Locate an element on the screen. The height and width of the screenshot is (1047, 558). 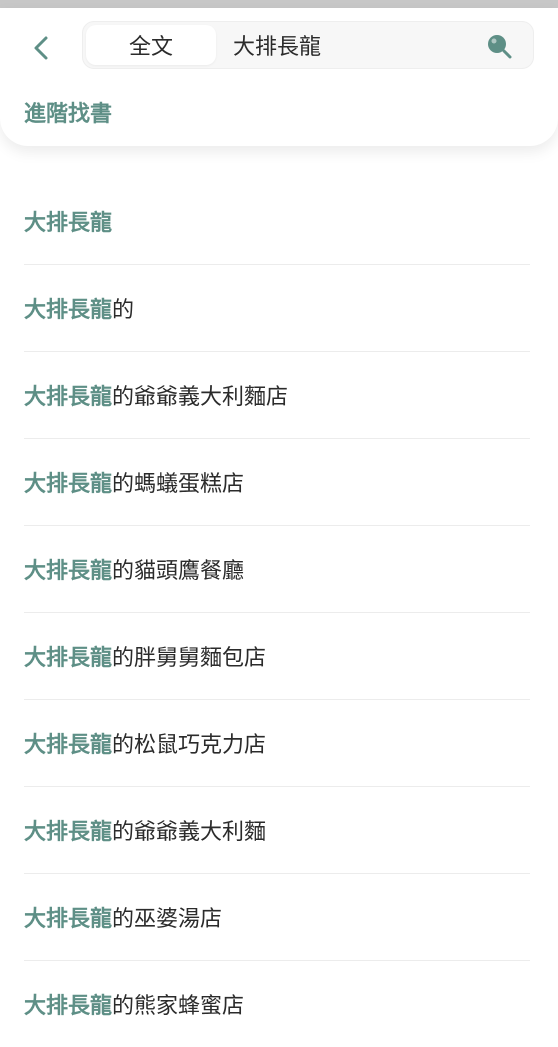
chevron-left-icon is located at coordinates (41, 48).